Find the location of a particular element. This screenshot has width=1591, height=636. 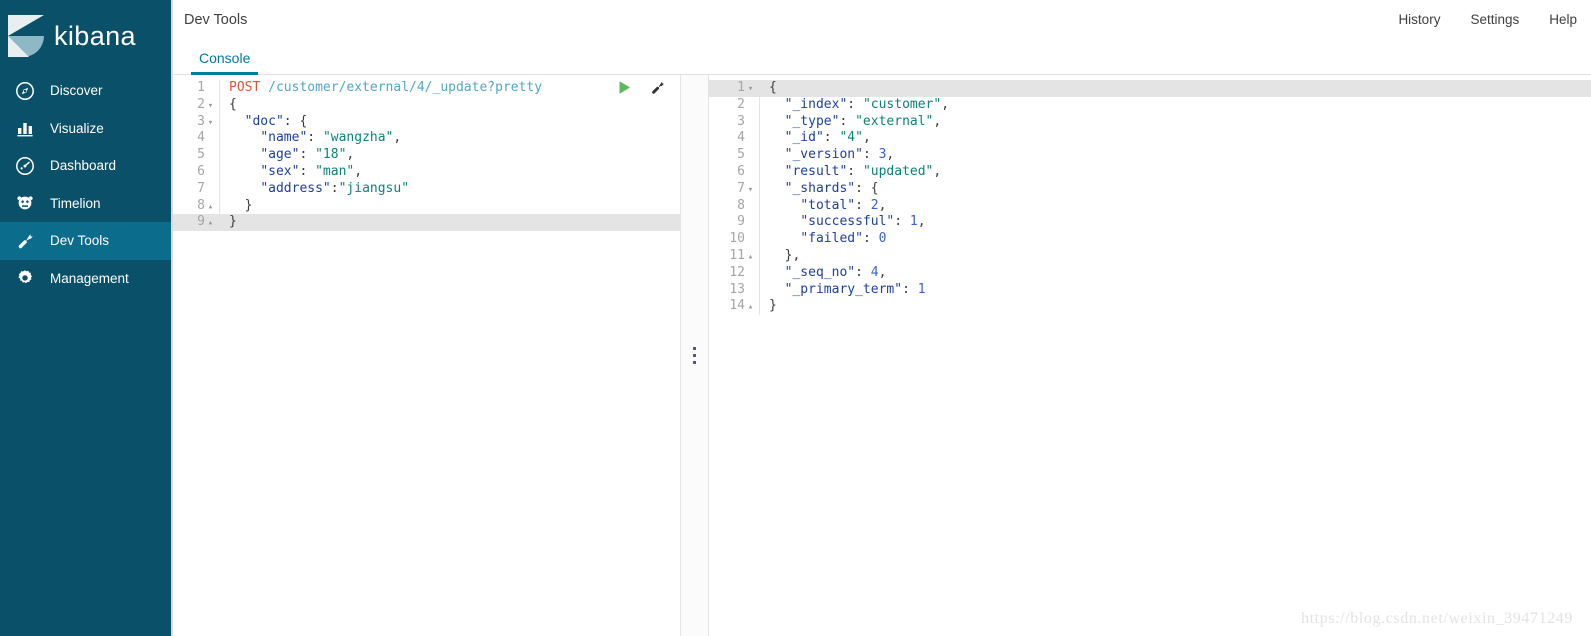

code-text: "_shards": { is located at coordinates (831, 188).